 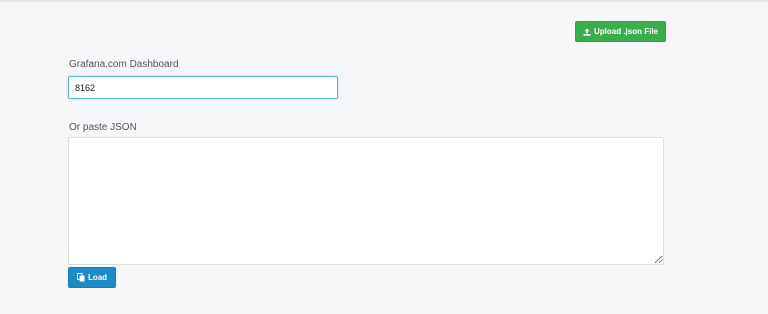 What do you see at coordinates (80, 277) in the screenshot?
I see `copy-icon` at bounding box center [80, 277].